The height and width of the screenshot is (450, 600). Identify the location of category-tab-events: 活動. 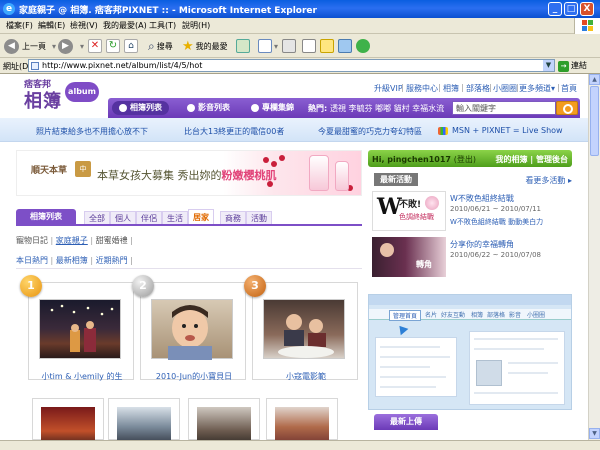
(259, 217).